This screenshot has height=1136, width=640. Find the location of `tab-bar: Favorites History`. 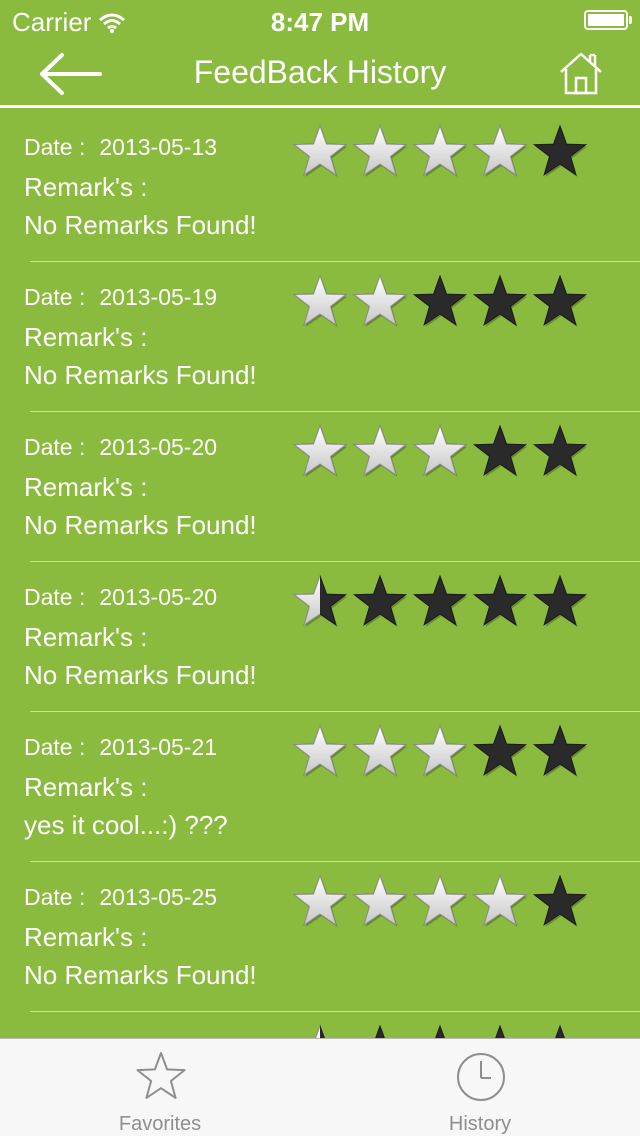

tab-bar: Favorites History is located at coordinates (320, 1087).